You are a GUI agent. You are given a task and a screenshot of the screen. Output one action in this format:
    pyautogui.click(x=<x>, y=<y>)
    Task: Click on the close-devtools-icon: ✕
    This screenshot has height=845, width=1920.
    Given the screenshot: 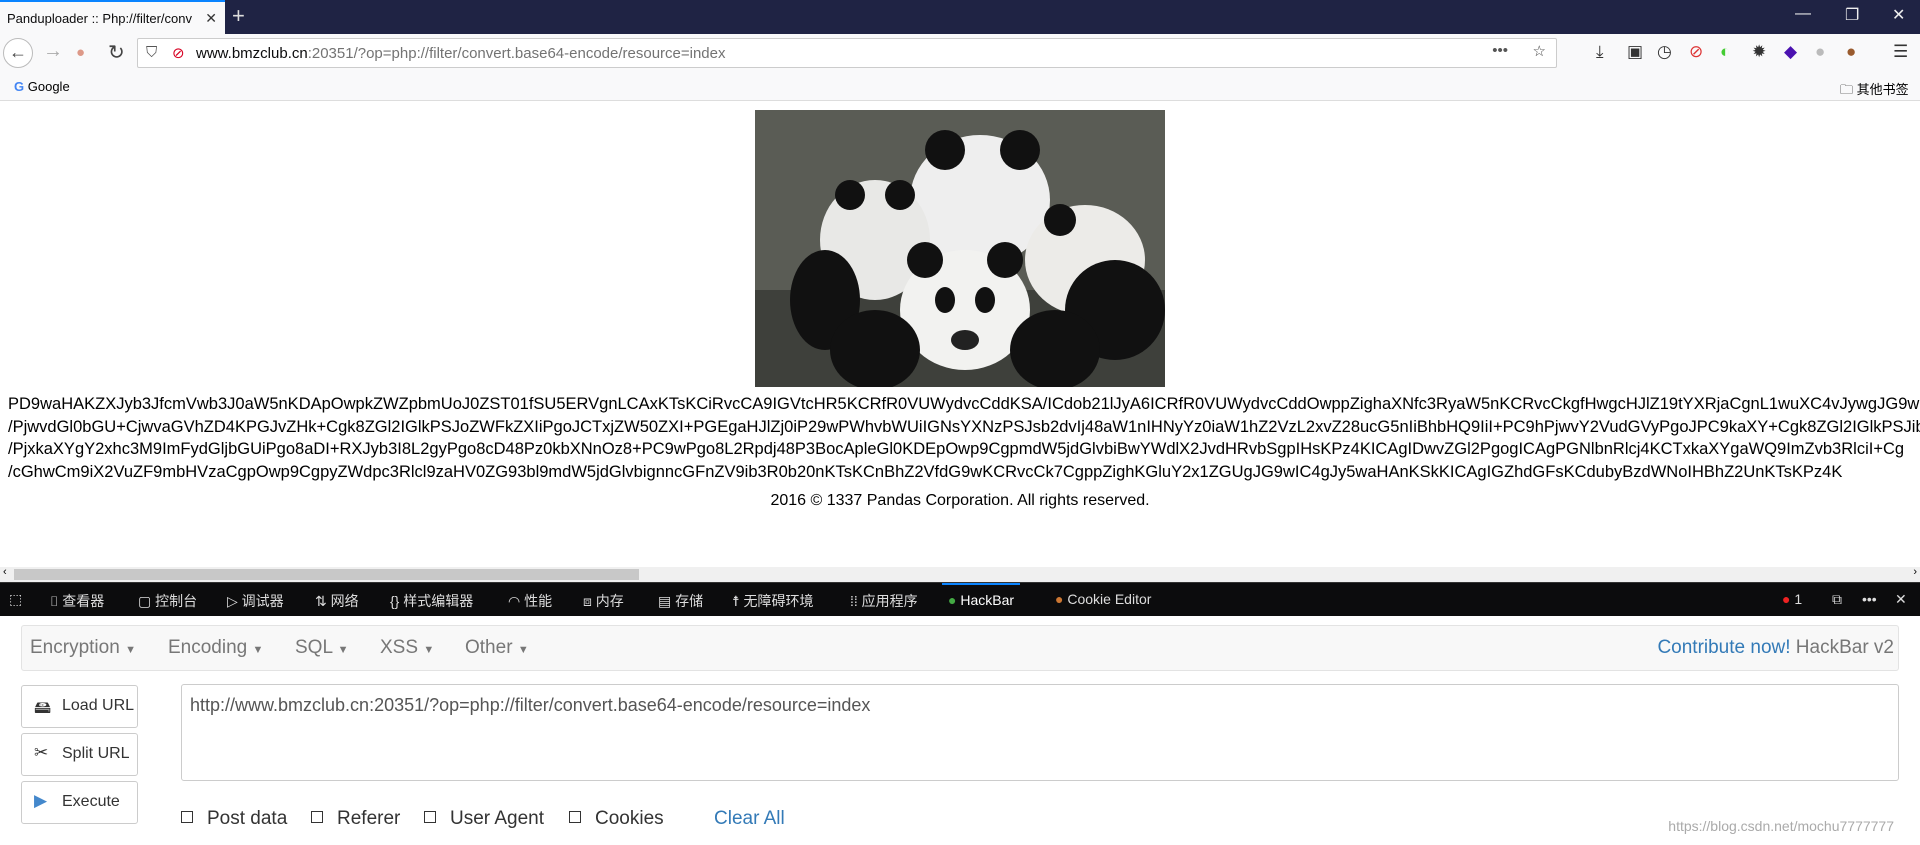 What is the action you would take?
    pyautogui.click(x=1901, y=599)
    